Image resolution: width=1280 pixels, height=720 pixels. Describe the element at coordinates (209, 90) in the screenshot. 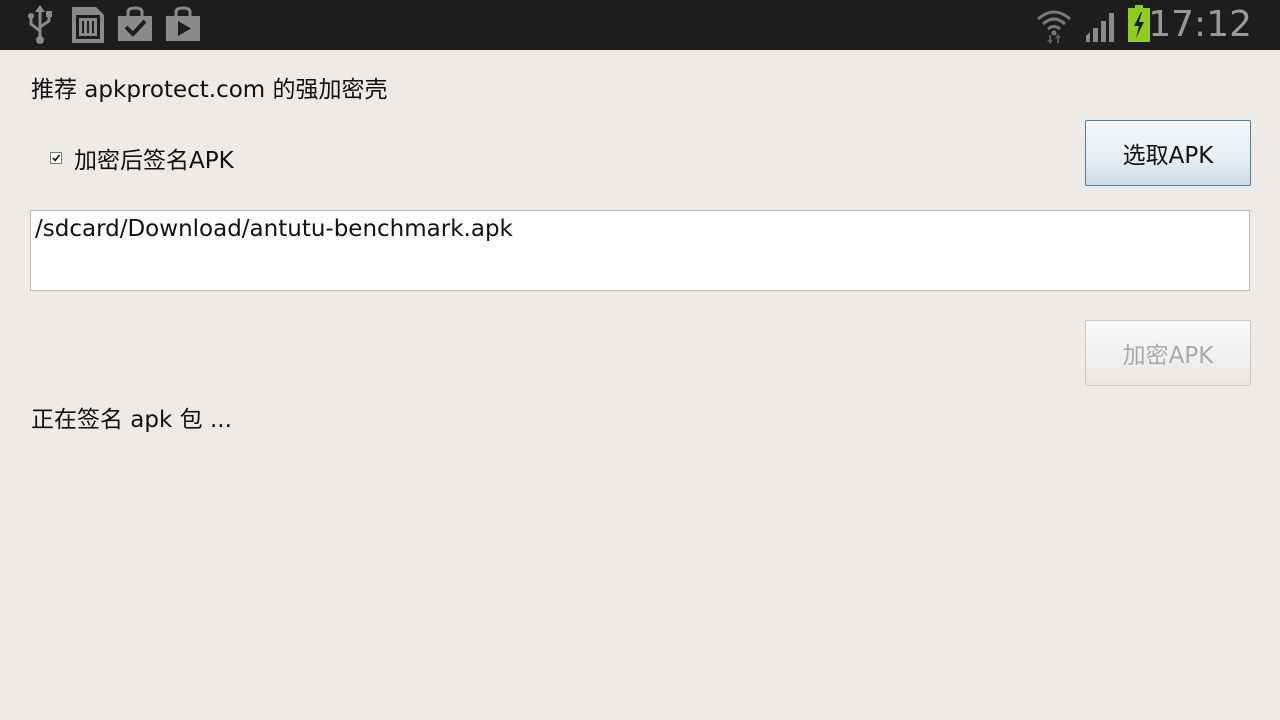

I see `recommend-text: 推荐 apkprotect.com 的强加密壳` at that location.